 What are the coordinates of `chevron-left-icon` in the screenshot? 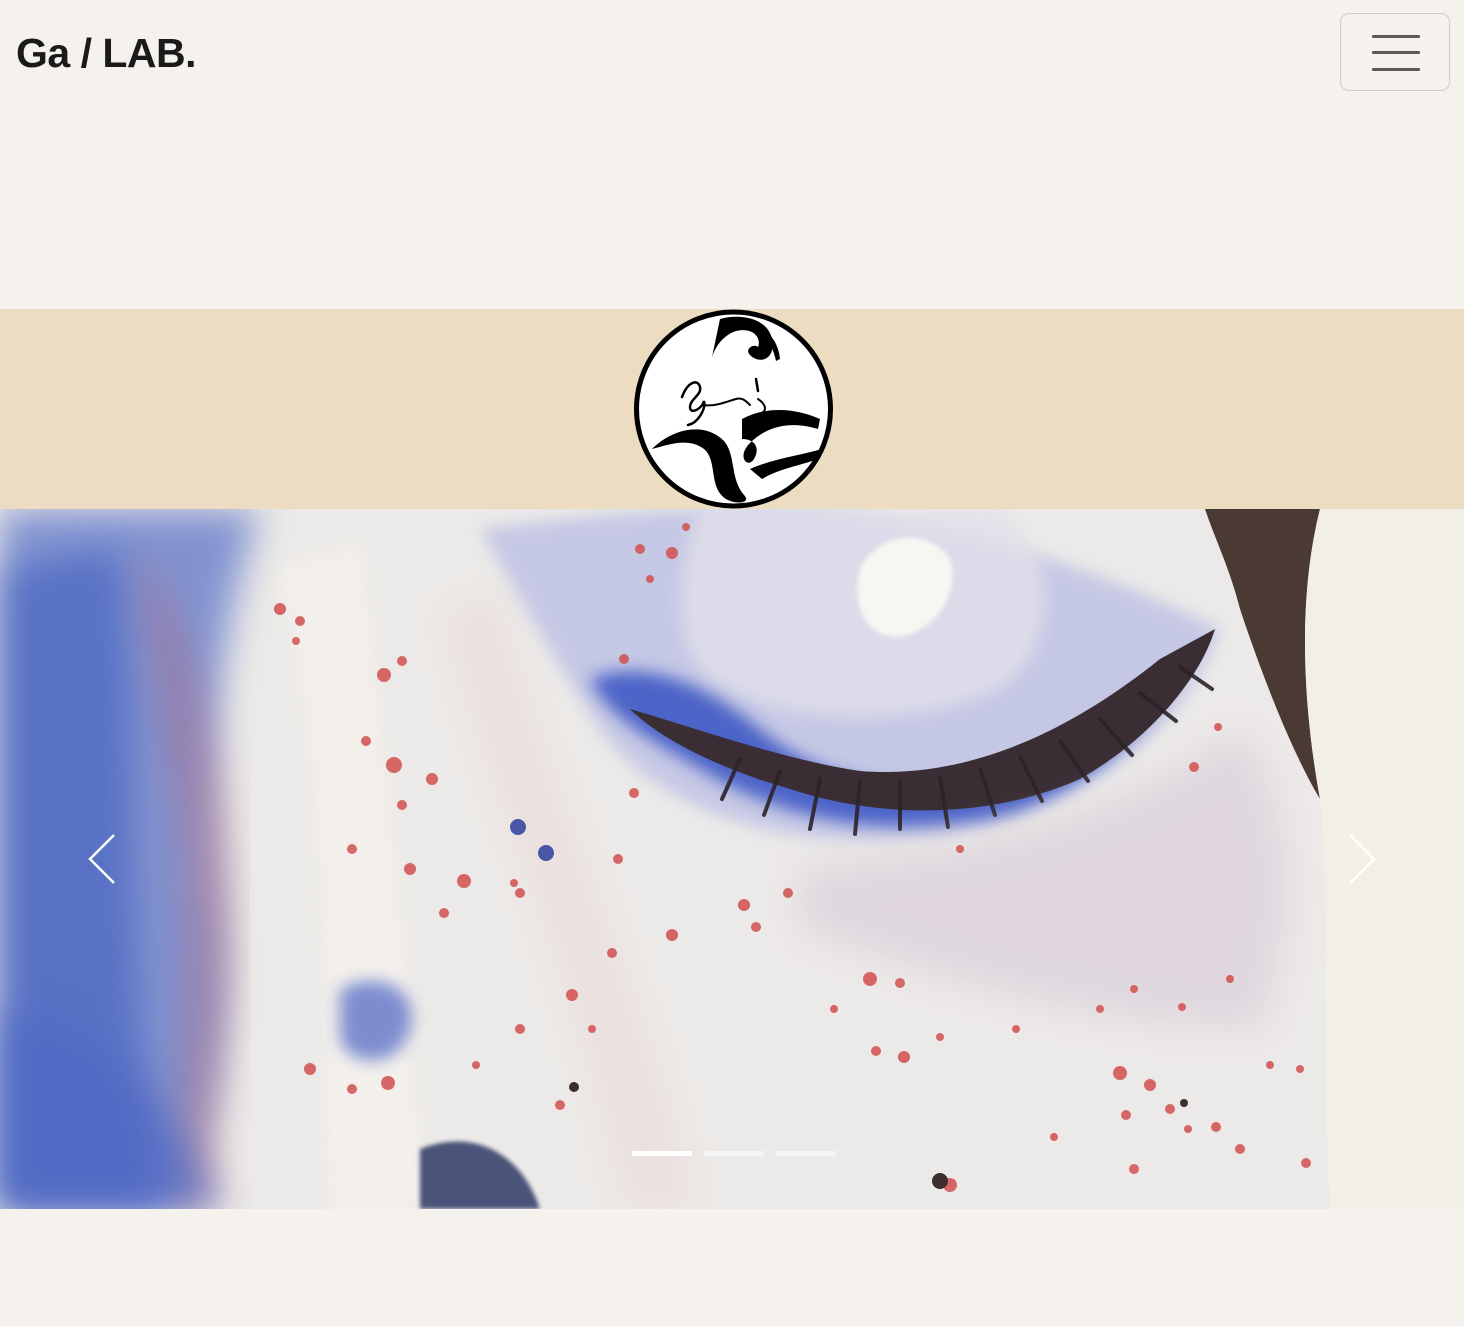 It's located at (101, 859).